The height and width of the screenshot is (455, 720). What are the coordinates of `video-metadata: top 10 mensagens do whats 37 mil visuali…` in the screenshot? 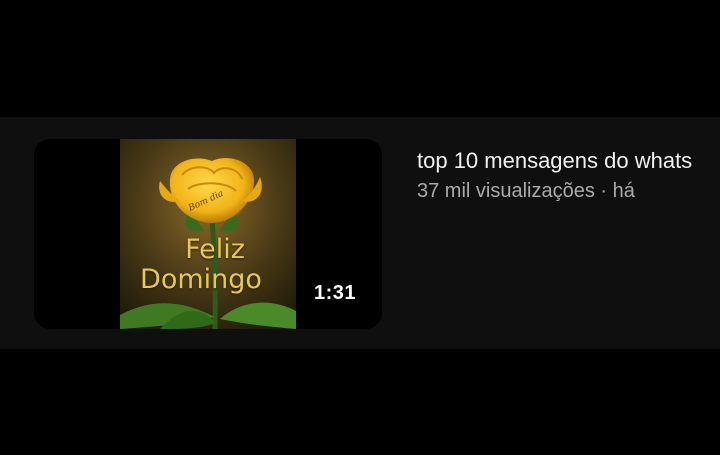 It's located at (567, 175).